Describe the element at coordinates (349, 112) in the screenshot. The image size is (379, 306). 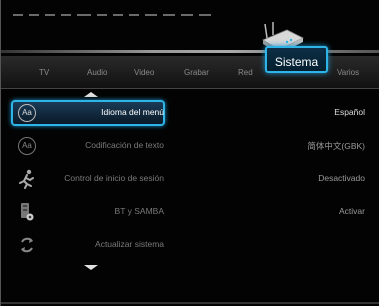
I see `item-value: Español` at that location.